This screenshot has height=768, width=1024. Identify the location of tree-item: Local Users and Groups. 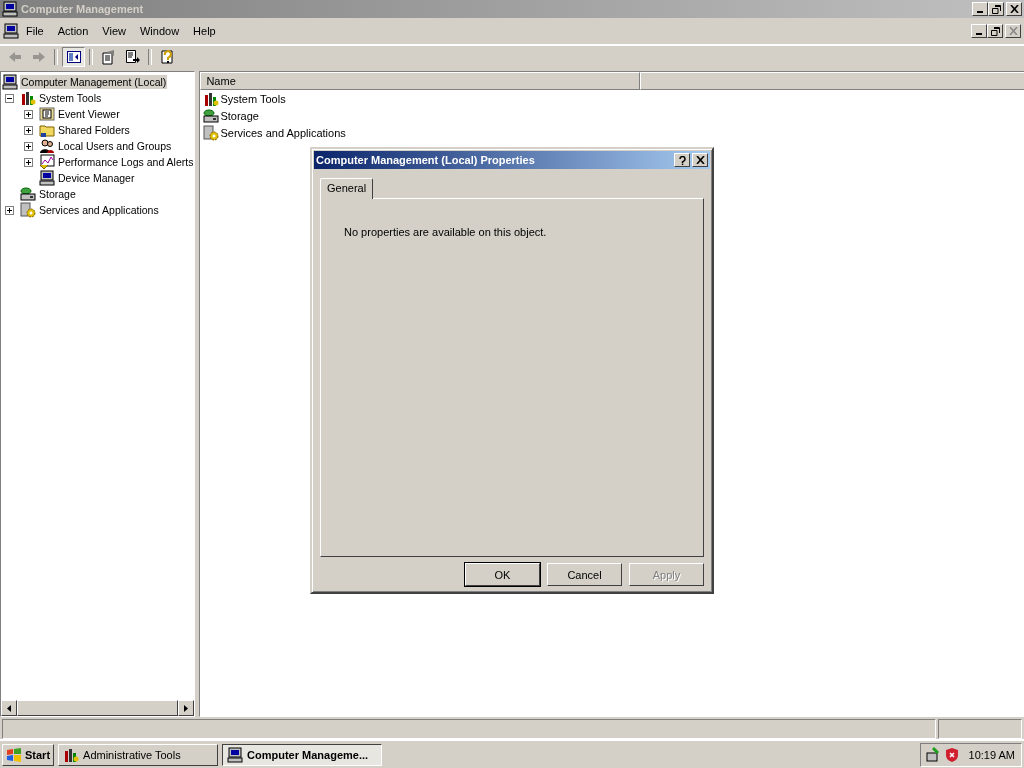
(115, 146).